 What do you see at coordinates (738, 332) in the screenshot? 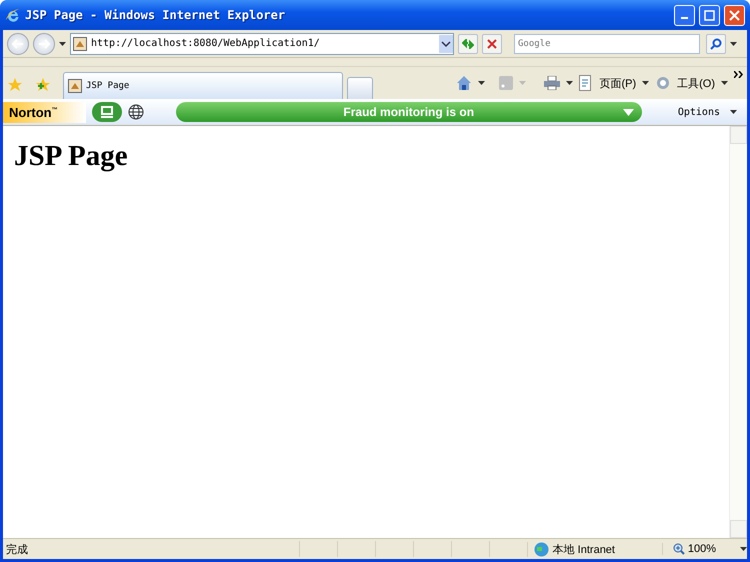
I see `scrollbar` at bounding box center [738, 332].